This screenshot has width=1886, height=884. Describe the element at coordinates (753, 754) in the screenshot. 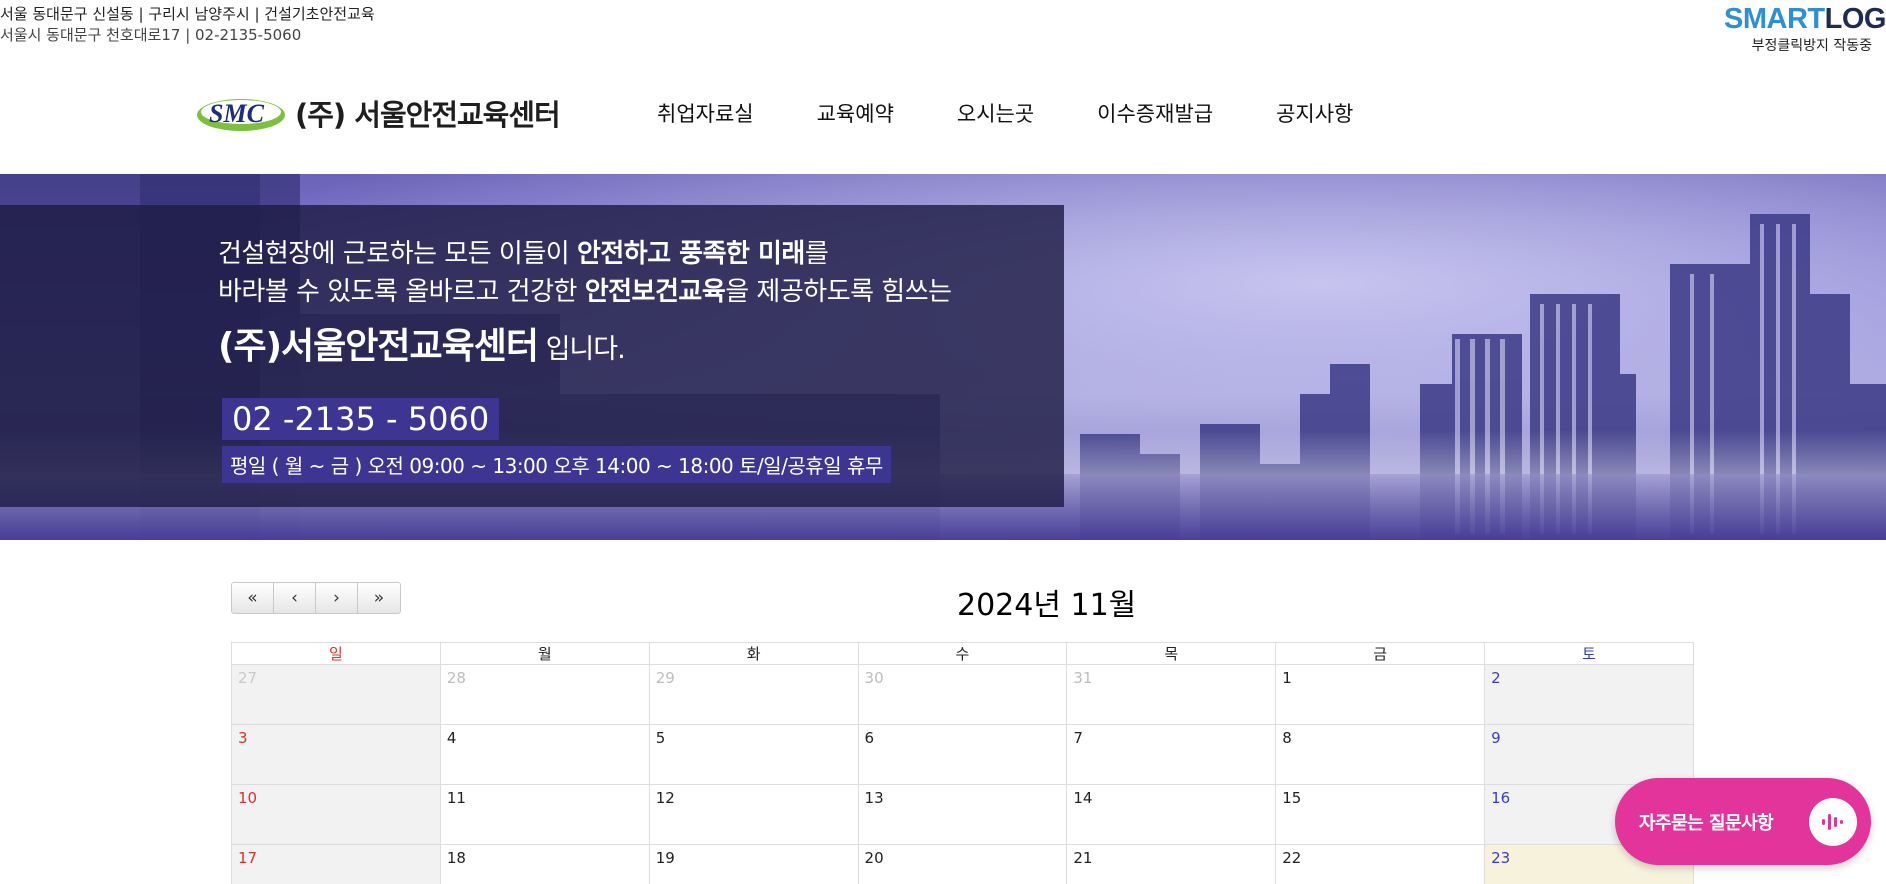

I see `calendar-day-cell: 5` at that location.